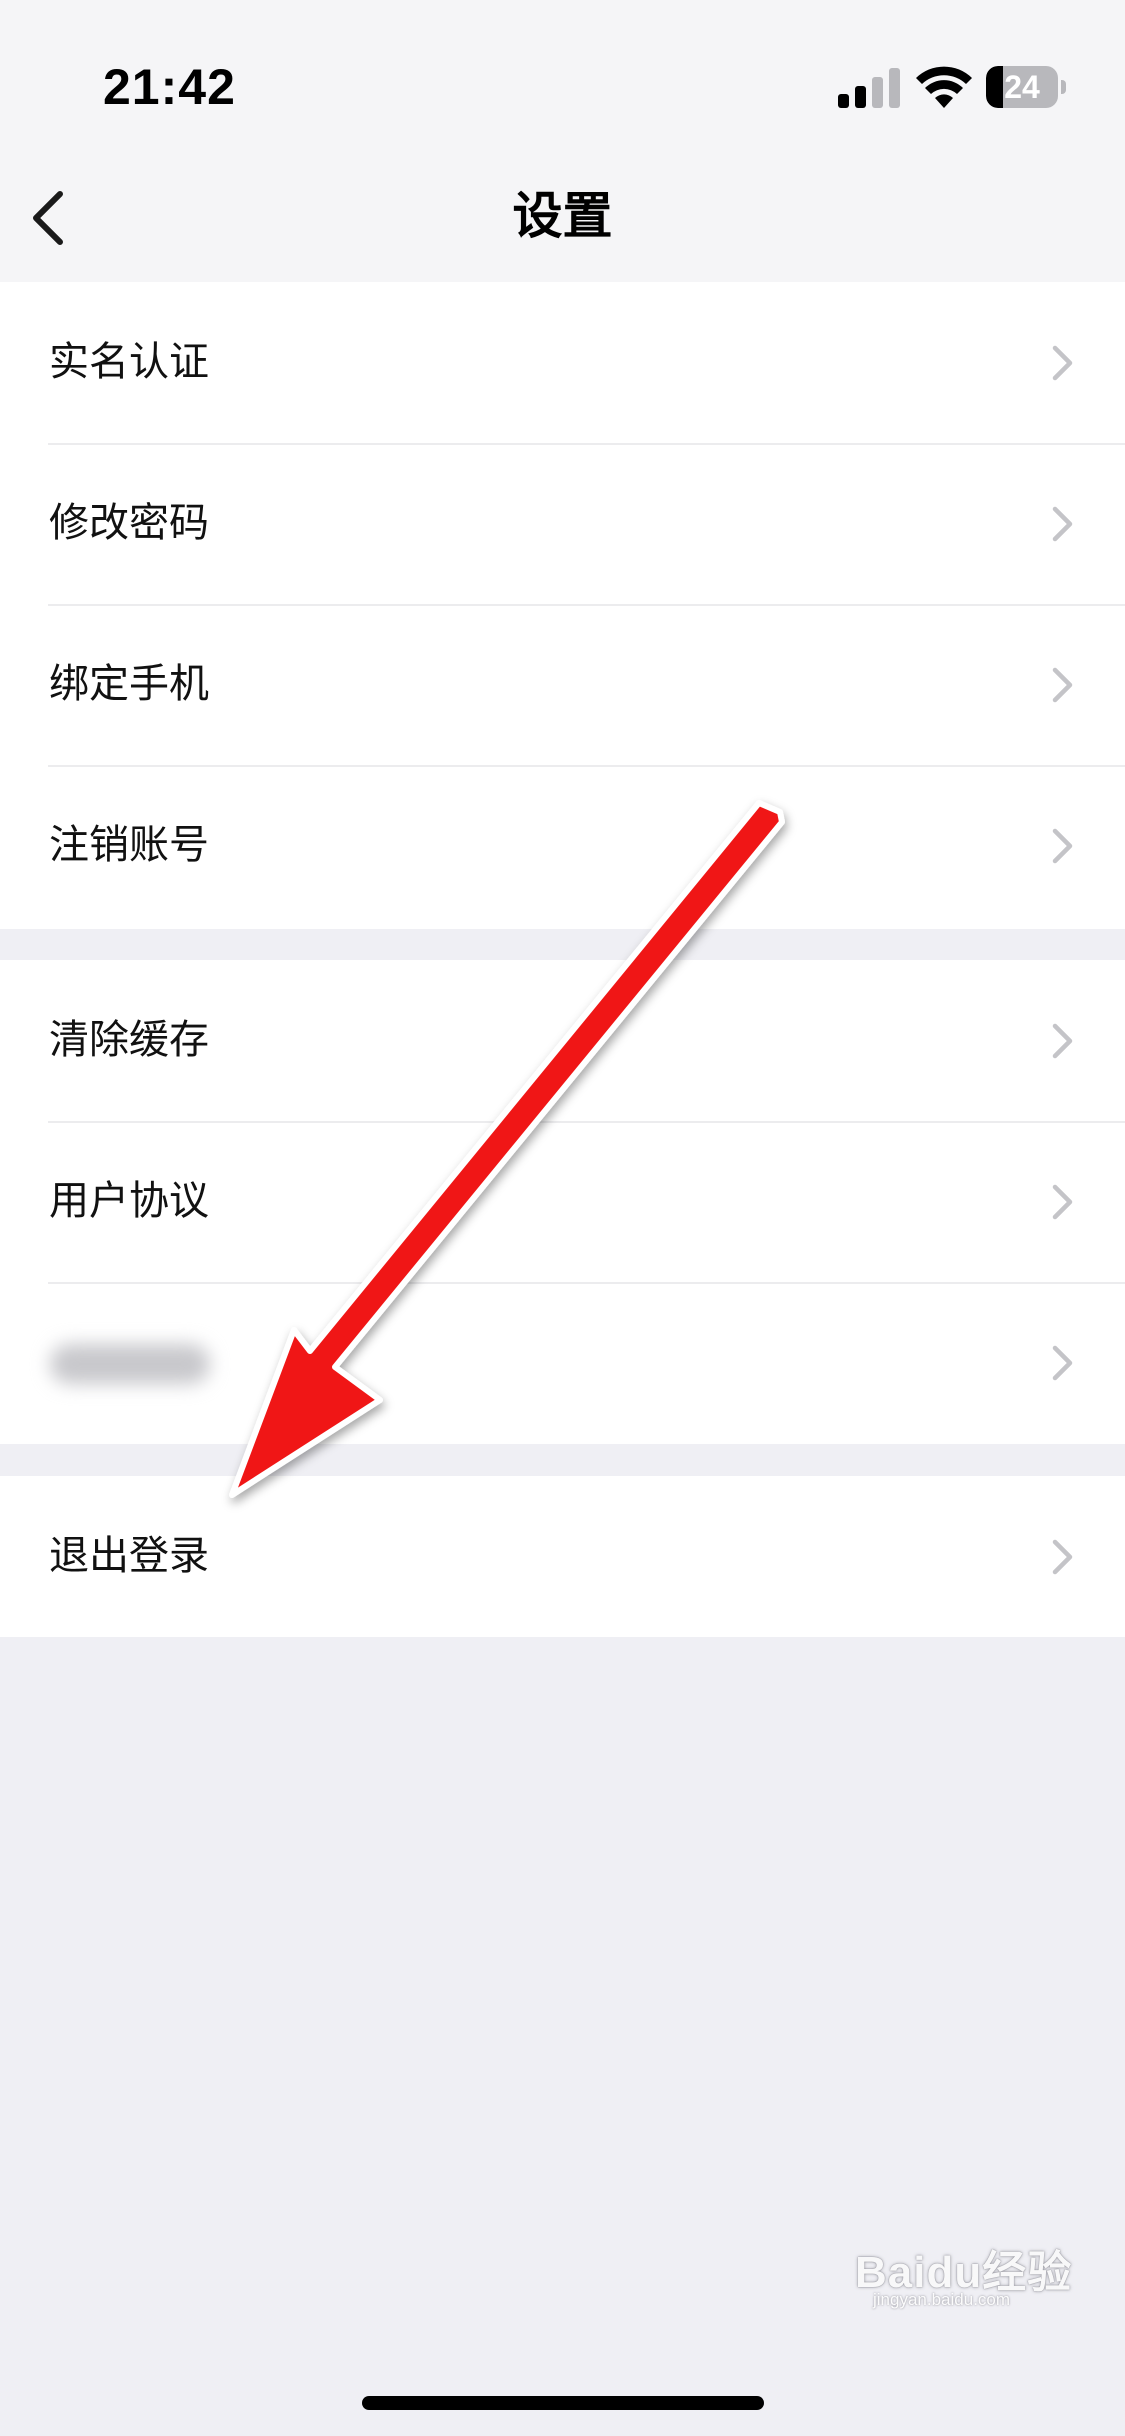  Describe the element at coordinates (942, 2299) in the screenshot. I see `watermark-url: jingyan.baidu.com` at that location.